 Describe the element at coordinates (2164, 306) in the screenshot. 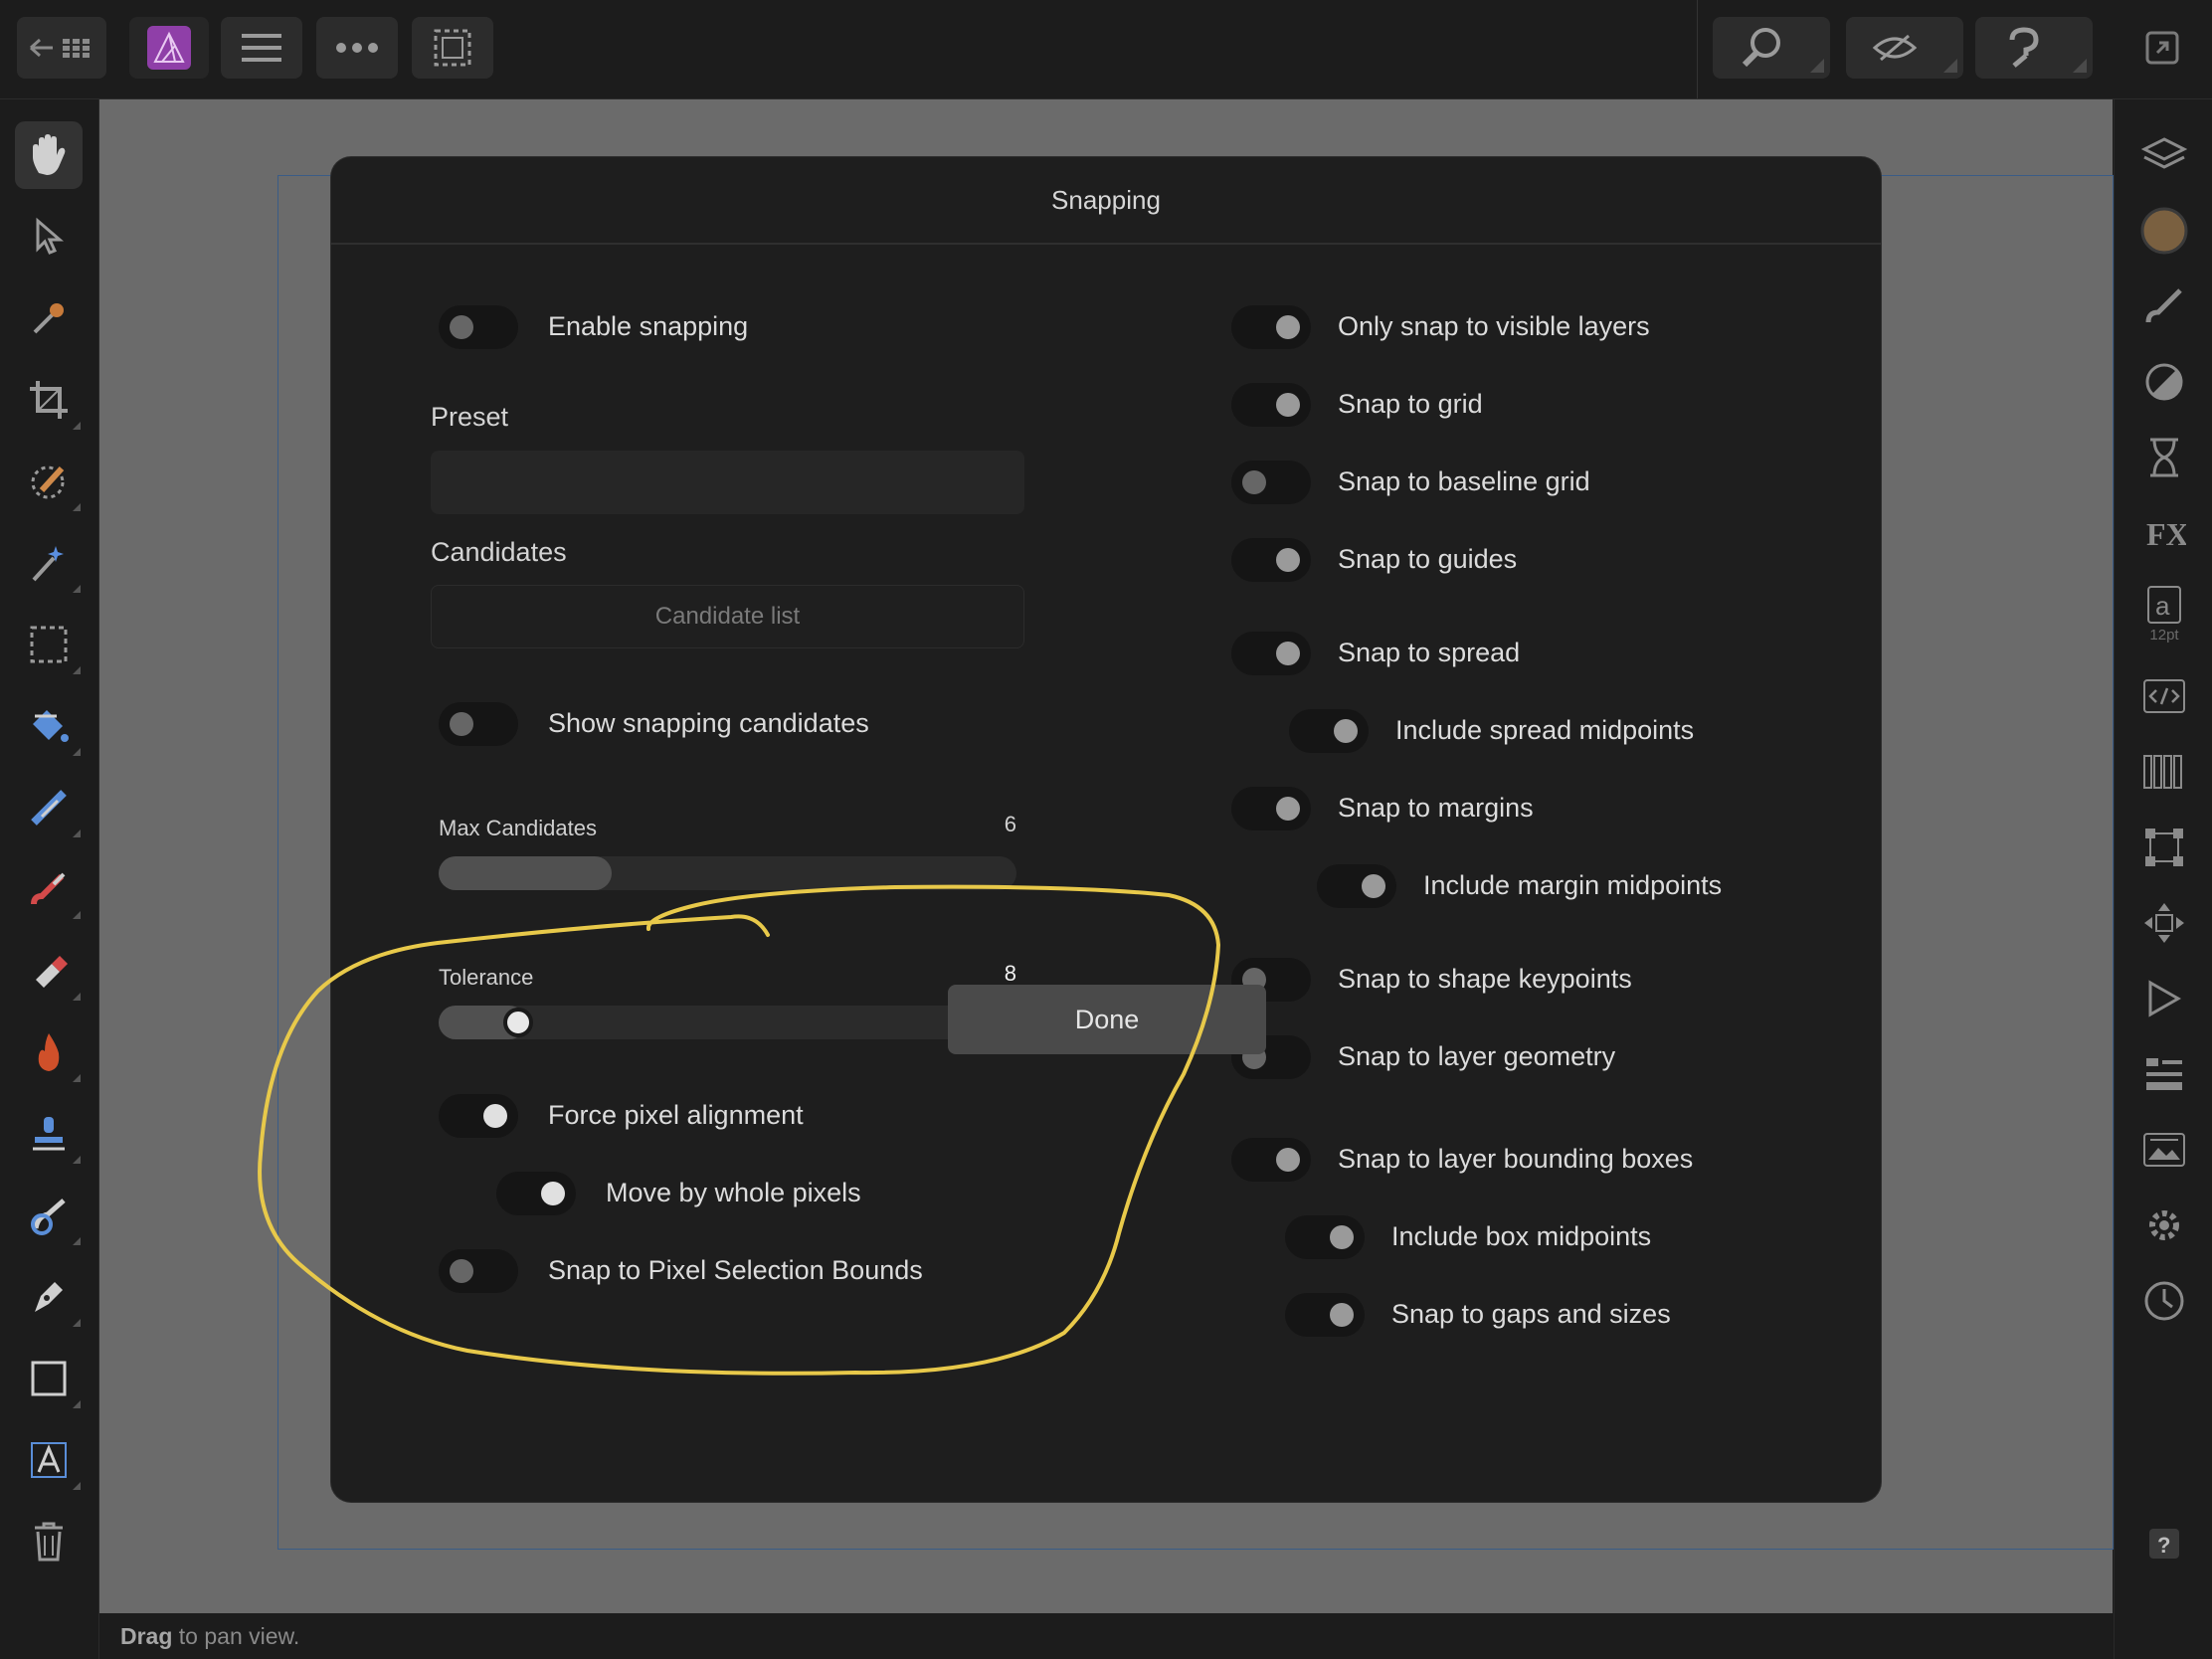

I see `brushes-studio-button` at that location.